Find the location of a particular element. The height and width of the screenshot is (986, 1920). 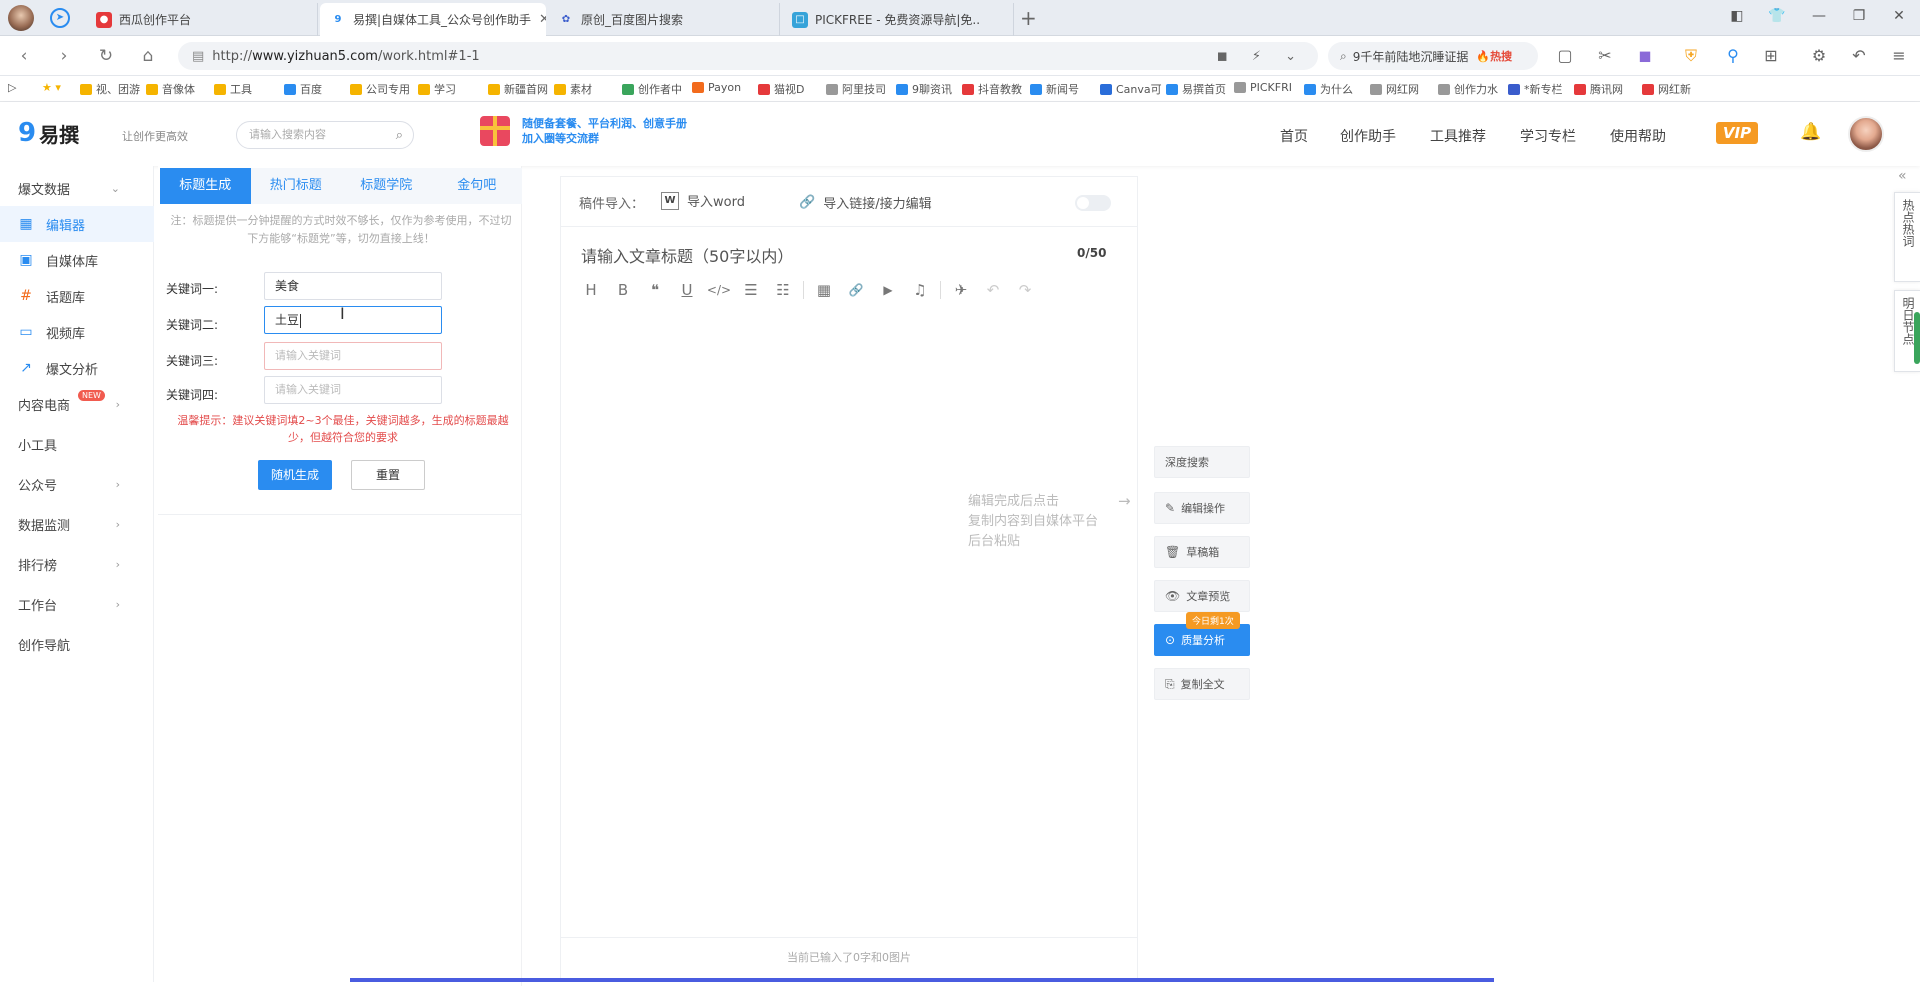

tab-hot-titles: 热门标题 is located at coordinates (296, 186).